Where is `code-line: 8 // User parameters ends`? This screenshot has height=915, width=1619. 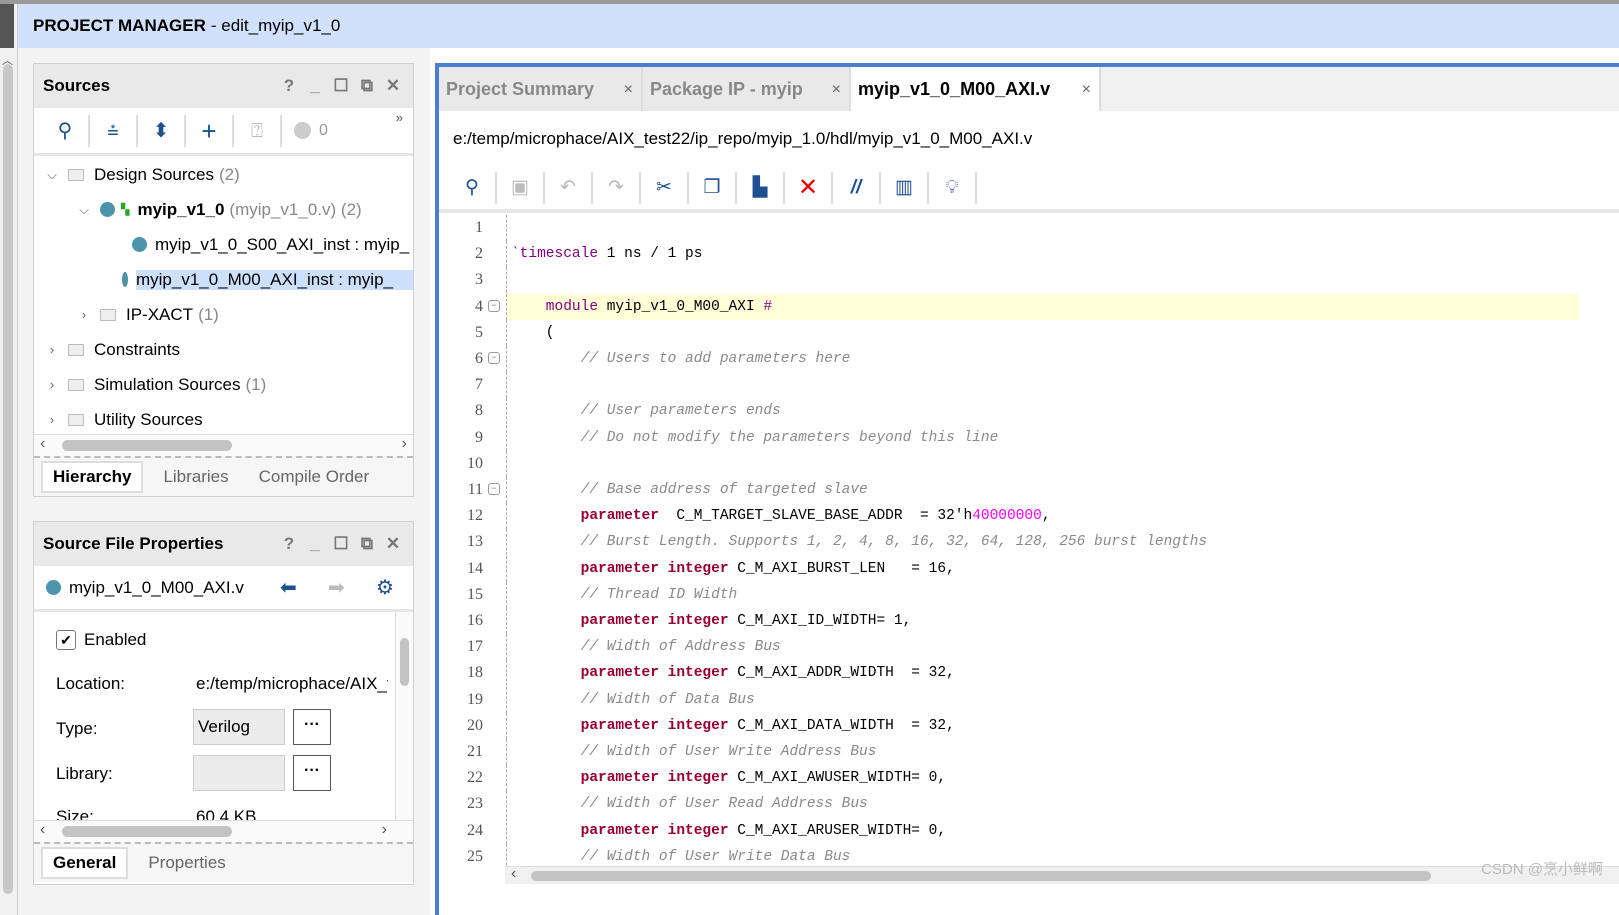 code-line: 8 // User parameters ends is located at coordinates (1009, 411).